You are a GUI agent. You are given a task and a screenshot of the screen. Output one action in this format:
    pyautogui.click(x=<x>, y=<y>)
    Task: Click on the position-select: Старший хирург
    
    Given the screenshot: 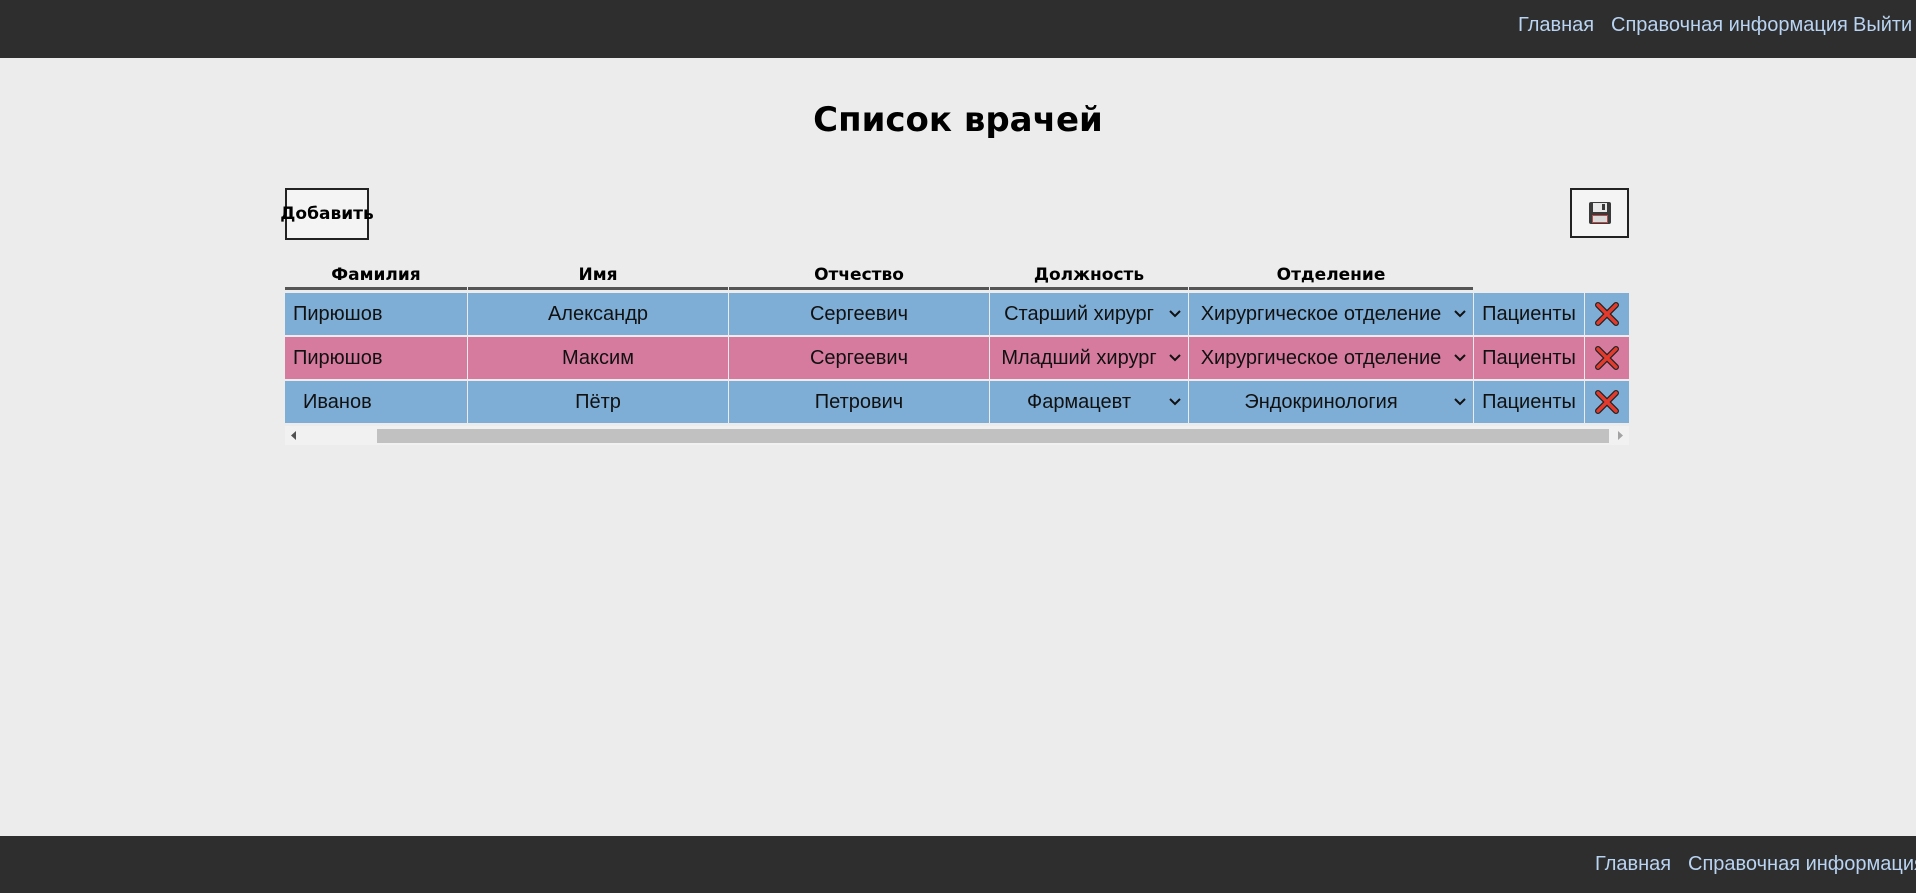 What is the action you would take?
    pyautogui.click(x=1089, y=314)
    